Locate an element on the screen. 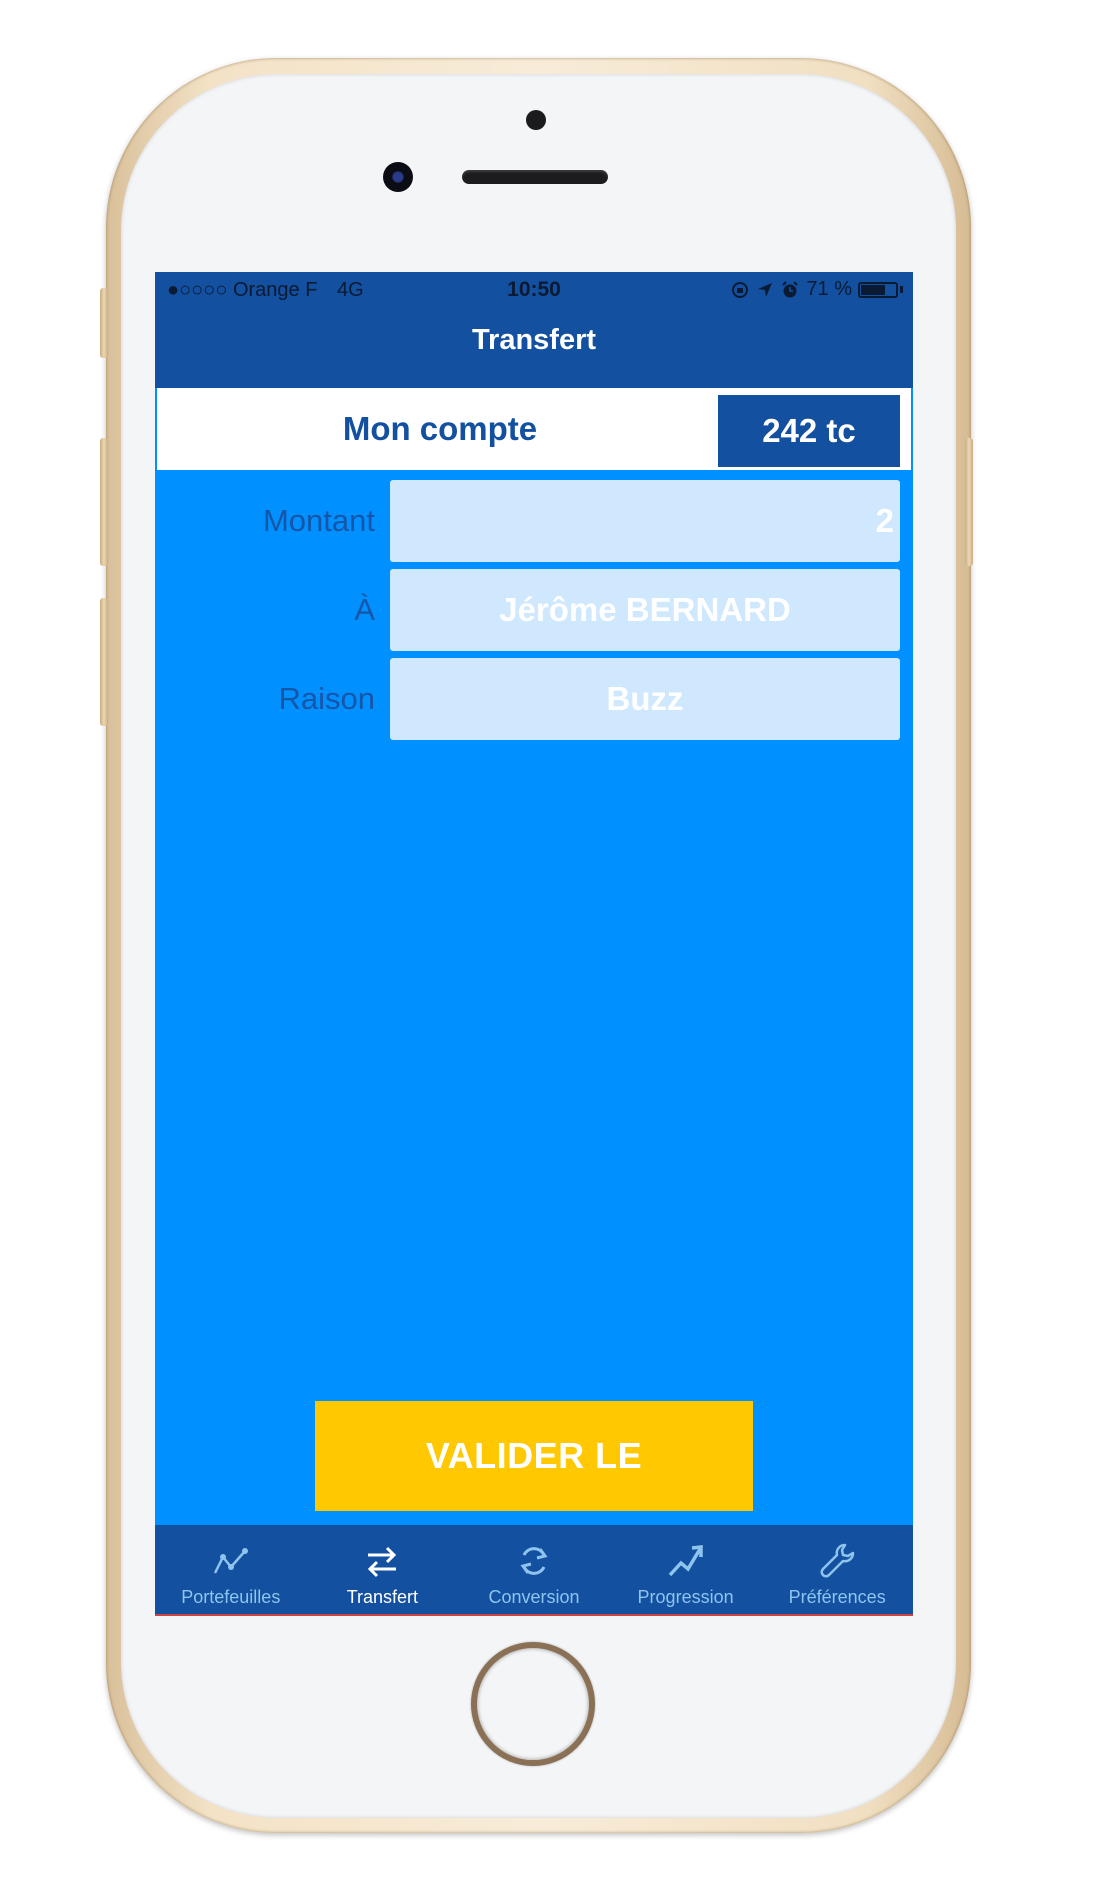 The height and width of the screenshot is (1894, 1106). battery-percent: 71 % is located at coordinates (829, 289).